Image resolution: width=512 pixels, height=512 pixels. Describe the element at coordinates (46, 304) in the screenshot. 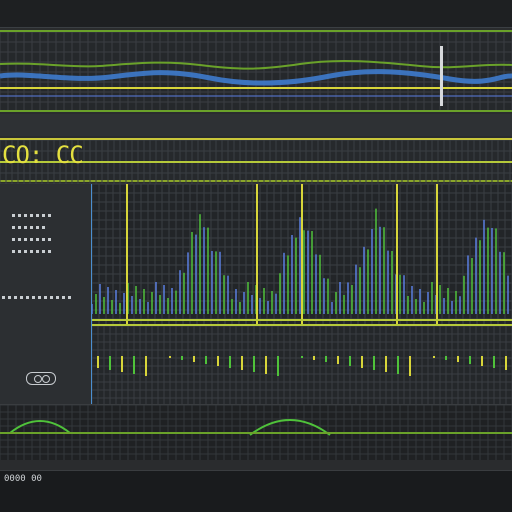

I see `side-panel` at that location.